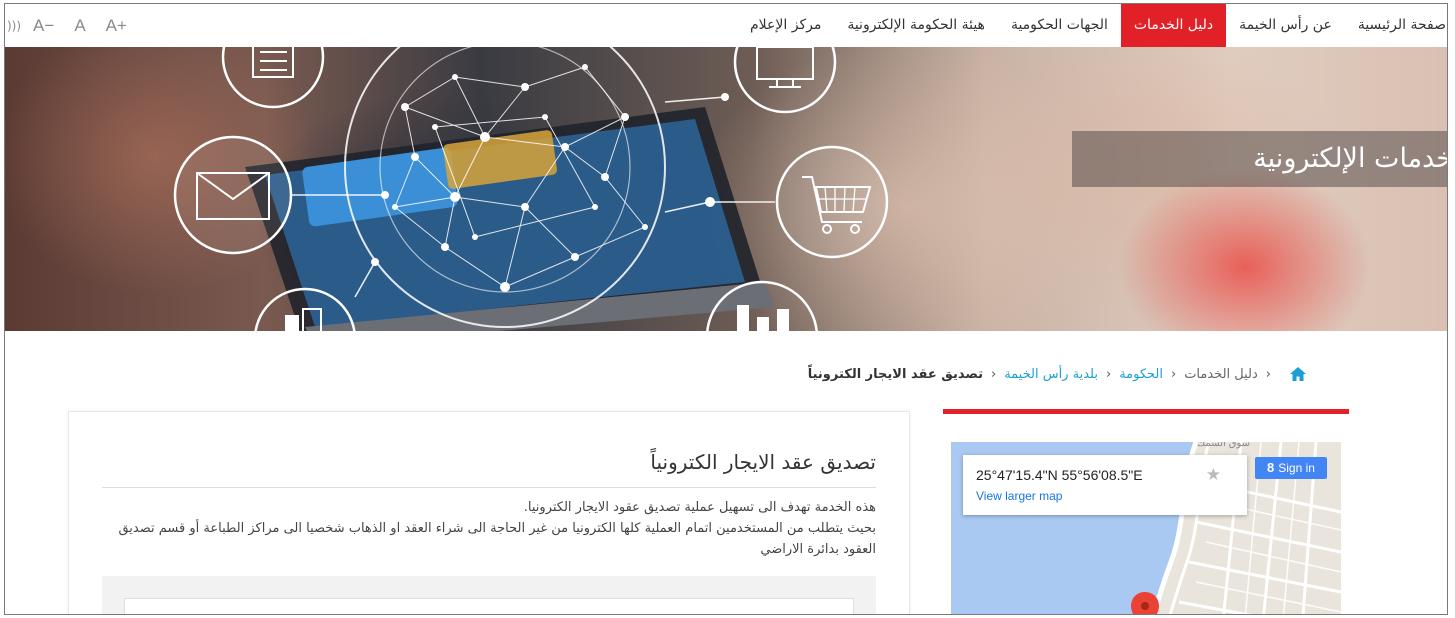 Image resolution: width=1455 pixels, height=618 pixels. Describe the element at coordinates (1224, 445) in the screenshot. I see `map-street-label: سوق السمك` at that location.